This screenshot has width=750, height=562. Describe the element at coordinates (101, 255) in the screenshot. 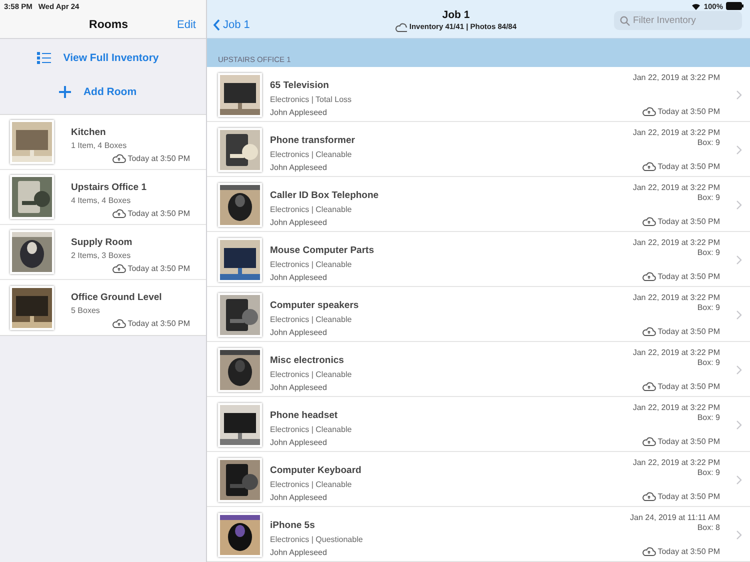

I see `room-summary: 2 Items, 3 Boxes` at that location.